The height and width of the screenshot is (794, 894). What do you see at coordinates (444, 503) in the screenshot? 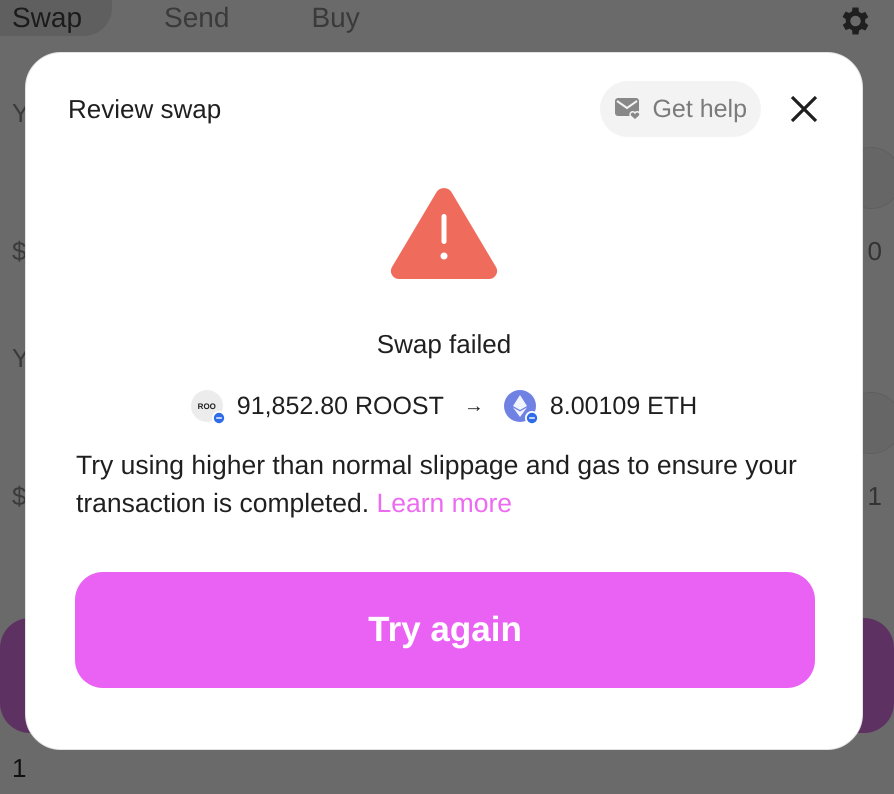
I see `learn-more-link: Learn more` at bounding box center [444, 503].